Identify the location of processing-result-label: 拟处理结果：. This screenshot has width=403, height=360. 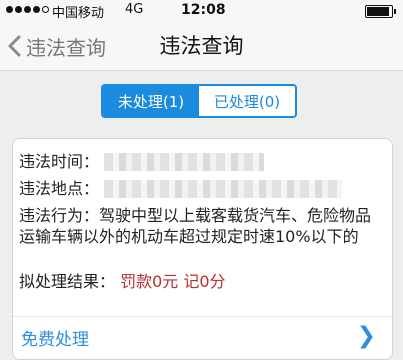
(67, 281).